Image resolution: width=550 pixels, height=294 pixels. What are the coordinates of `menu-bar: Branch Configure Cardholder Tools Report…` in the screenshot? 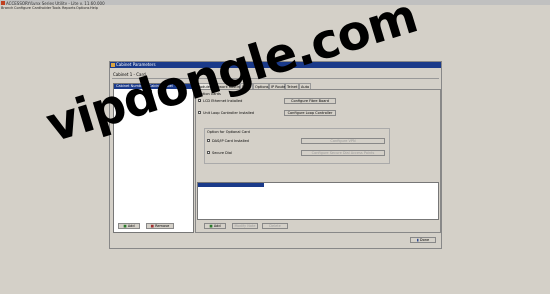 It's located at (275, 7).